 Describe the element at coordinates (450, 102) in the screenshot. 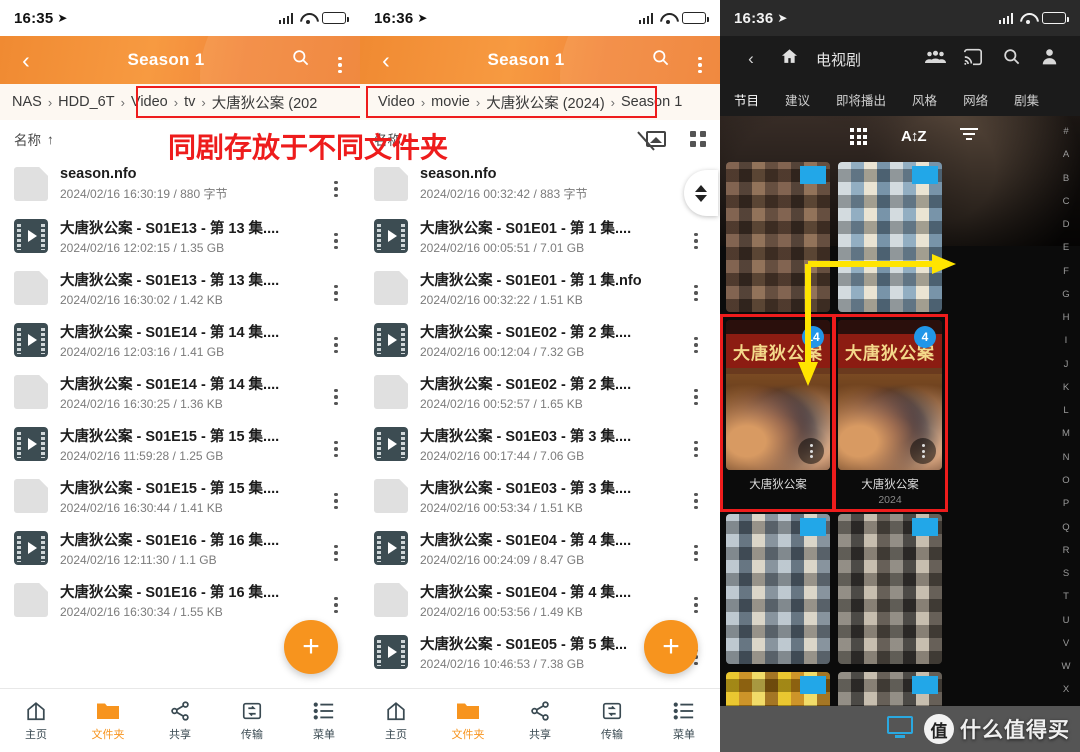

I see `breadcrumb-item-1: movie` at that location.